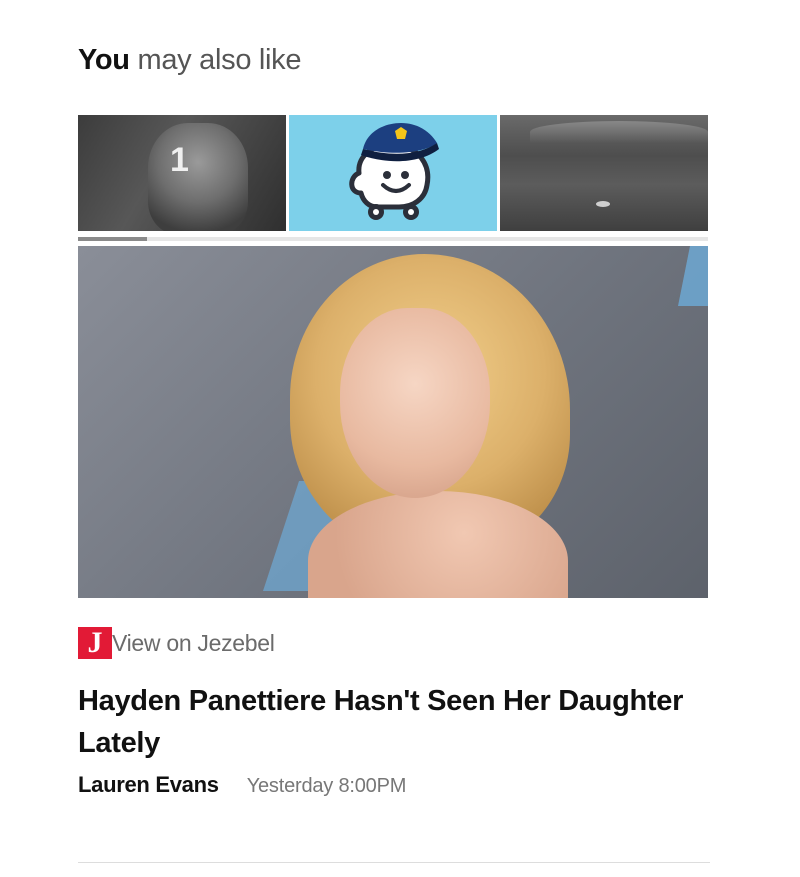  Describe the element at coordinates (619, 132) in the screenshot. I see `lunar-ridge` at that location.